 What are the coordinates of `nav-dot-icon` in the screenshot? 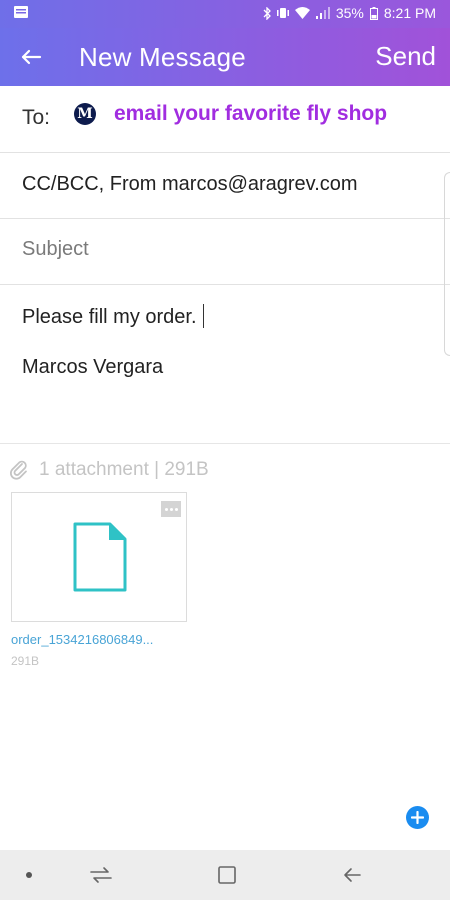 It's located at (29, 875).